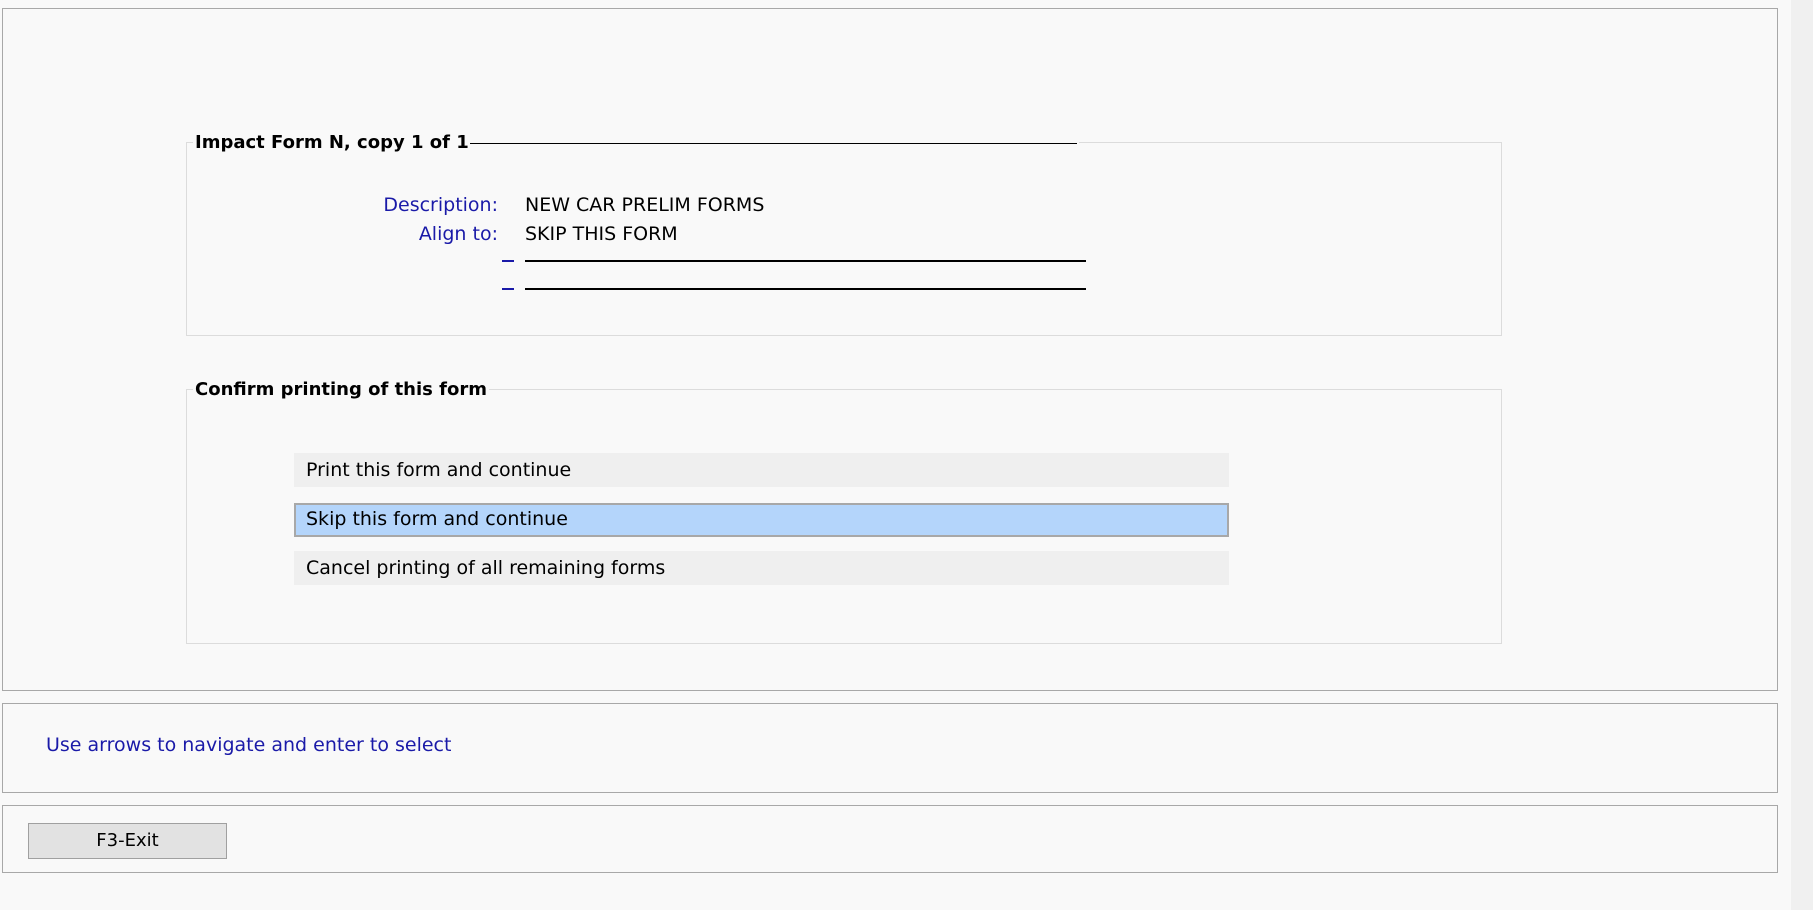 The image size is (1813, 910). What do you see at coordinates (439, 470) in the screenshot?
I see `print-option-label: Print this form and continue` at bounding box center [439, 470].